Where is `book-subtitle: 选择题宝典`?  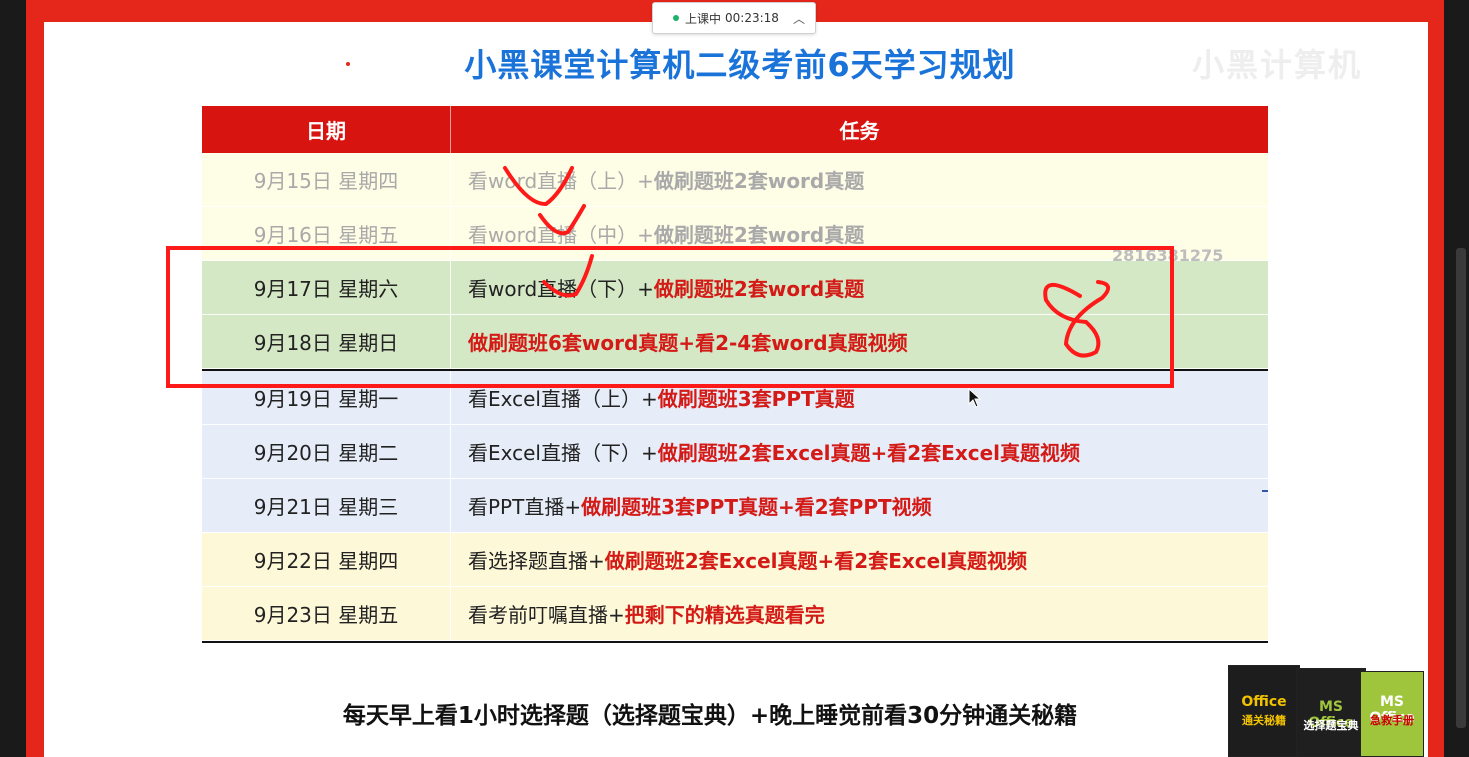 book-subtitle: 选择题宝典 is located at coordinates (1331, 725).